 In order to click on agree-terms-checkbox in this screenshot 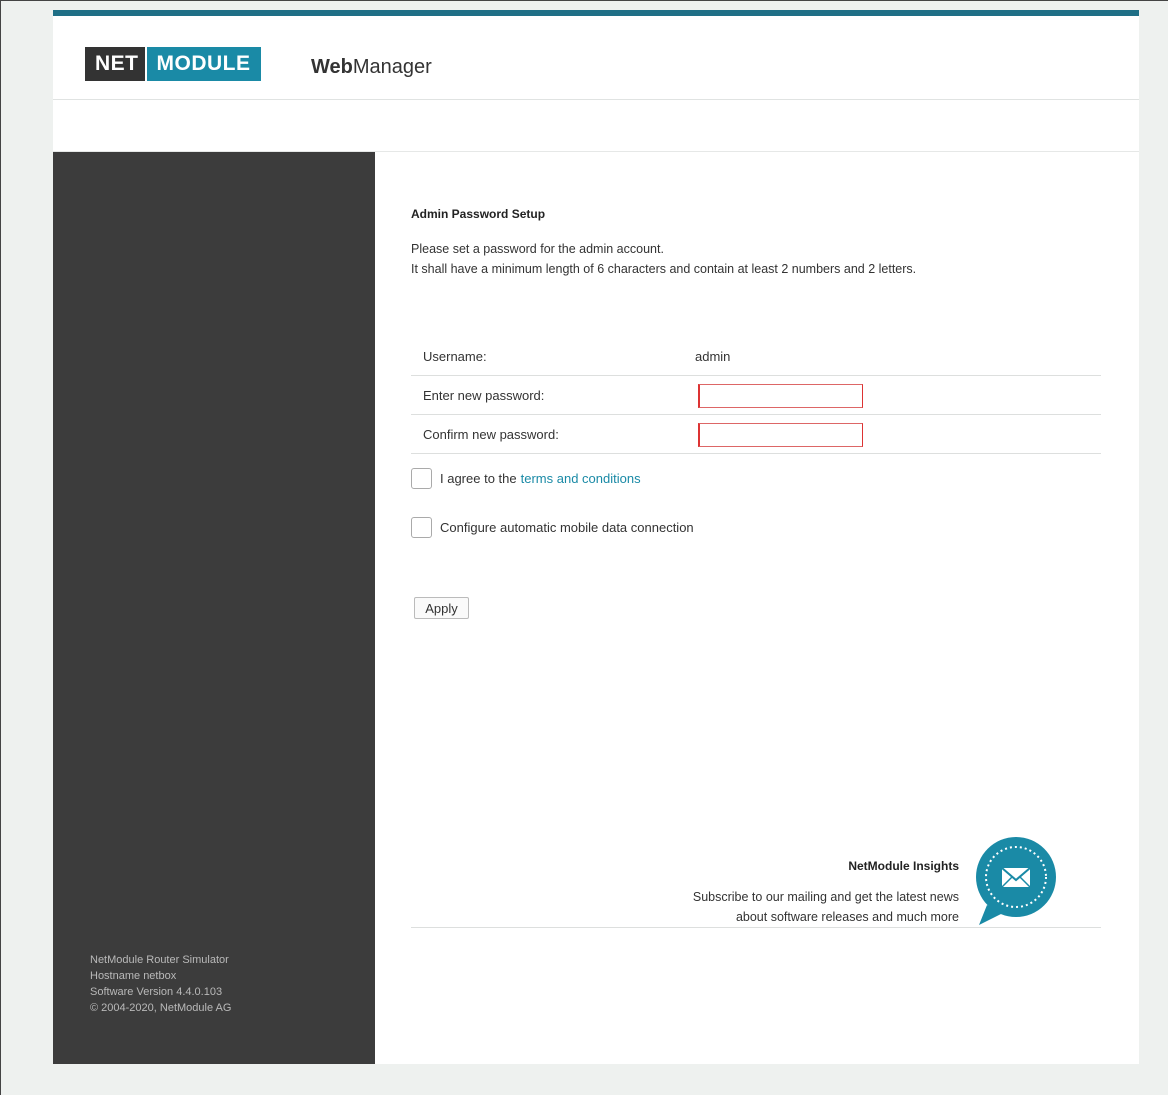, I will do `click(421, 478)`.